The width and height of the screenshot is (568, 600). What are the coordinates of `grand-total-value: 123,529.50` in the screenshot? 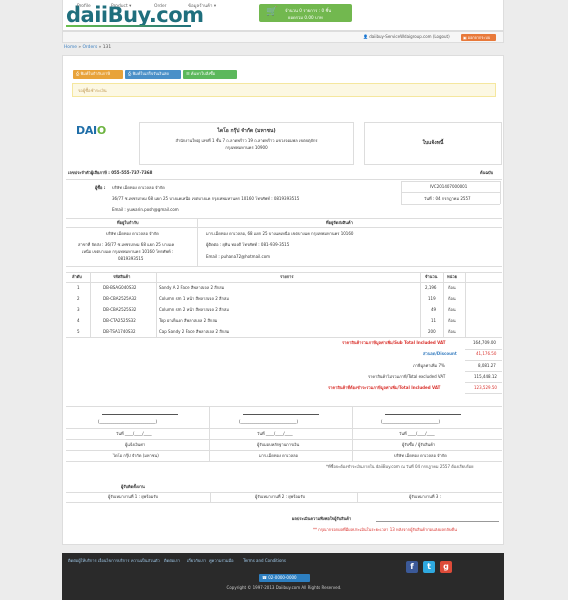 It's located at (485, 387).